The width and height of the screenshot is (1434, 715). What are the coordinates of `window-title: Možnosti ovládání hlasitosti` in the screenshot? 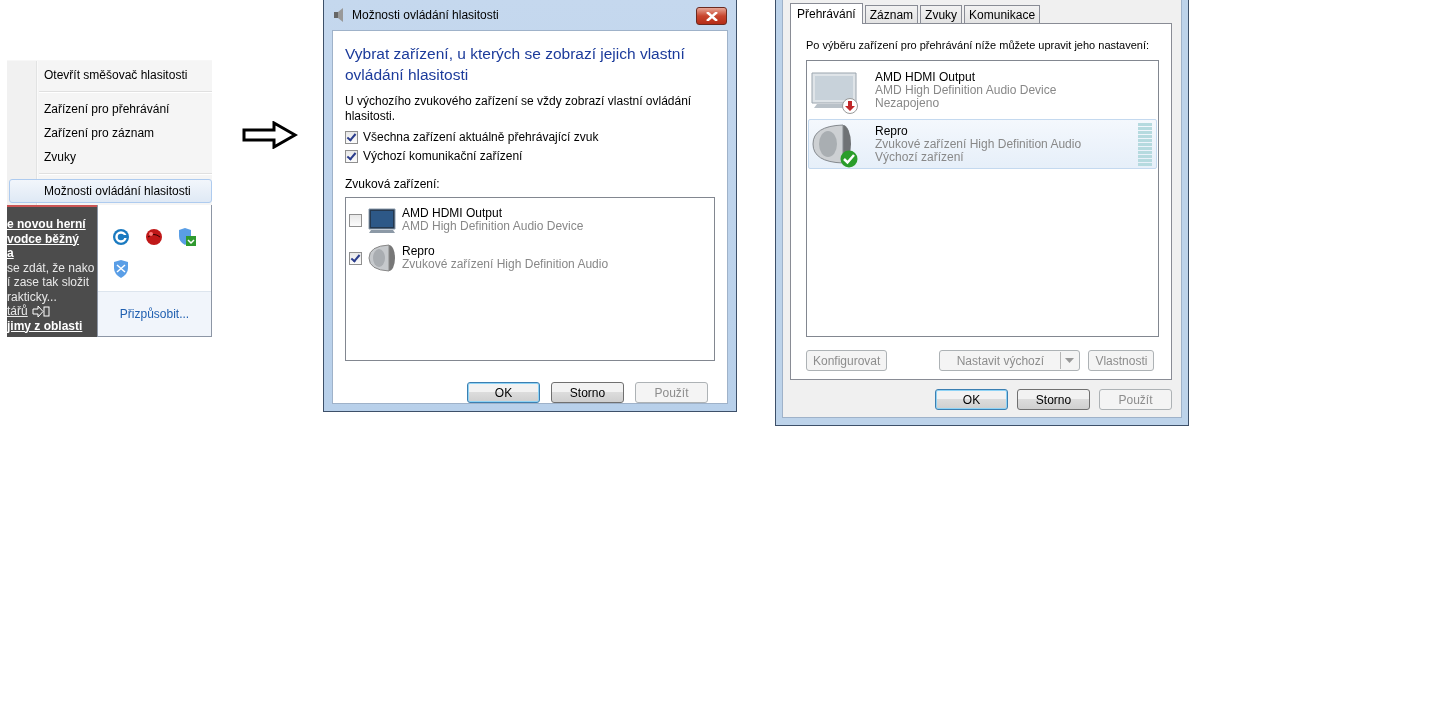 It's located at (426, 15).